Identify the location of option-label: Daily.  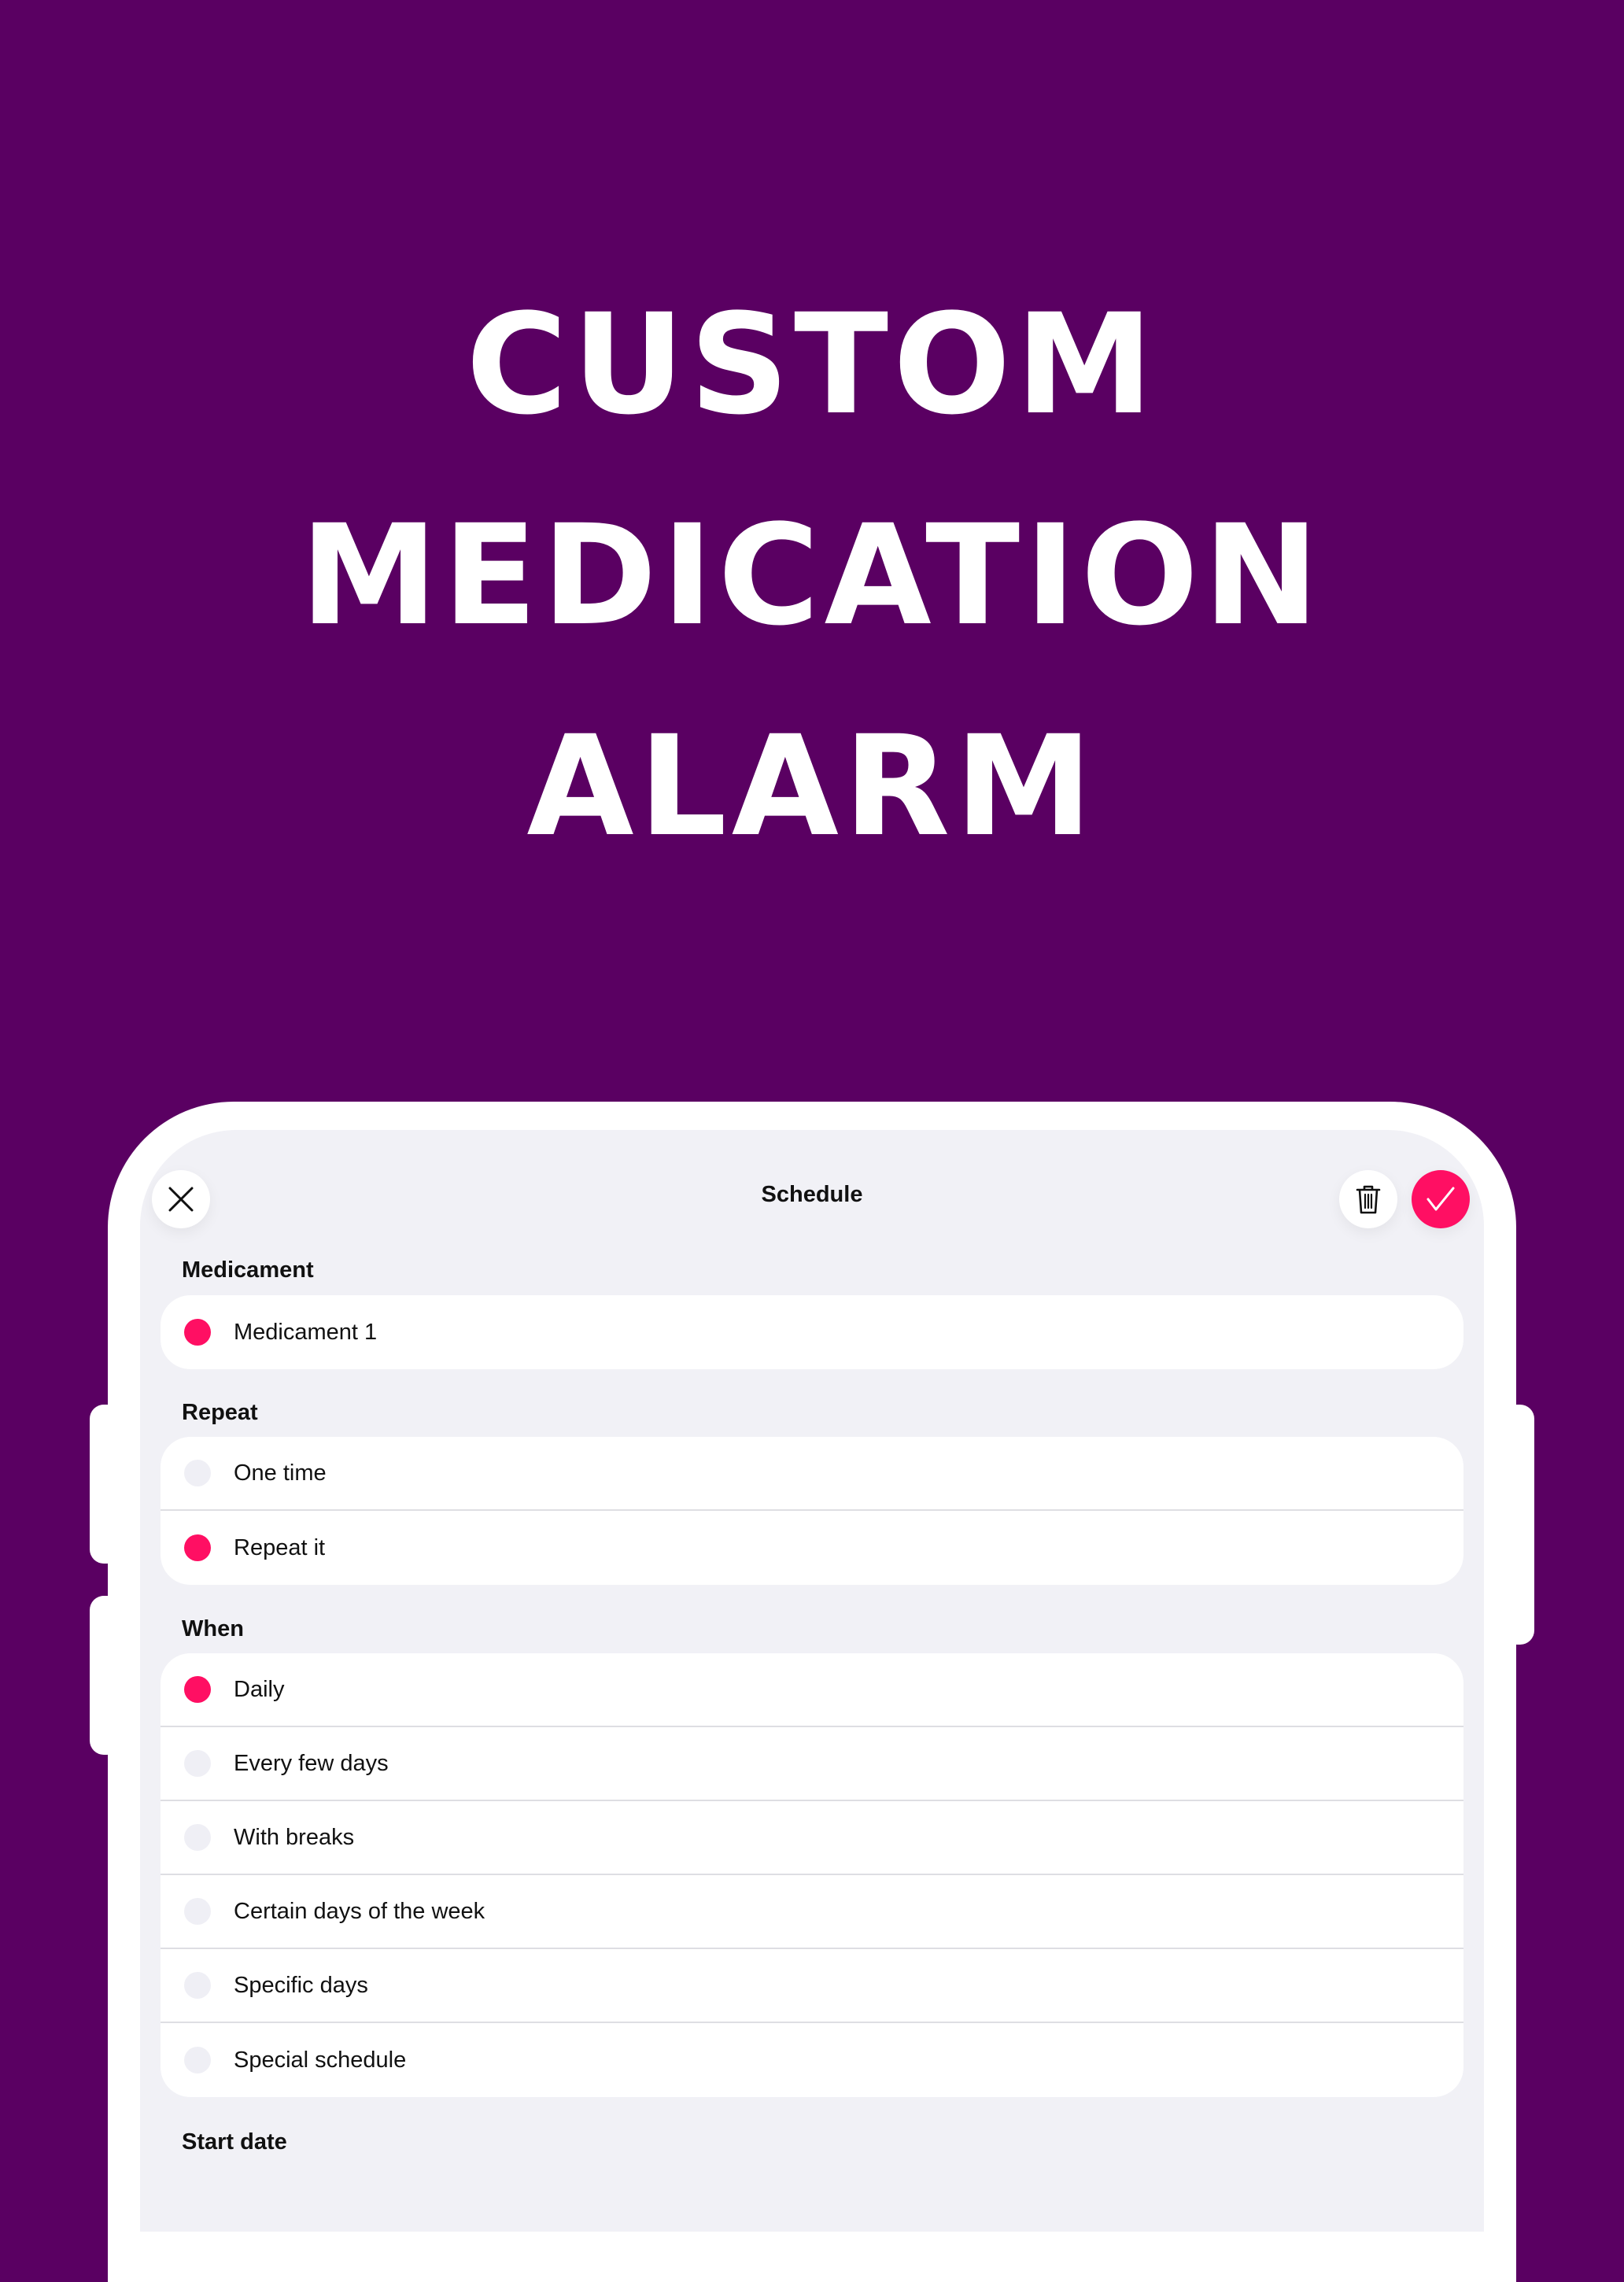
(259, 1689).